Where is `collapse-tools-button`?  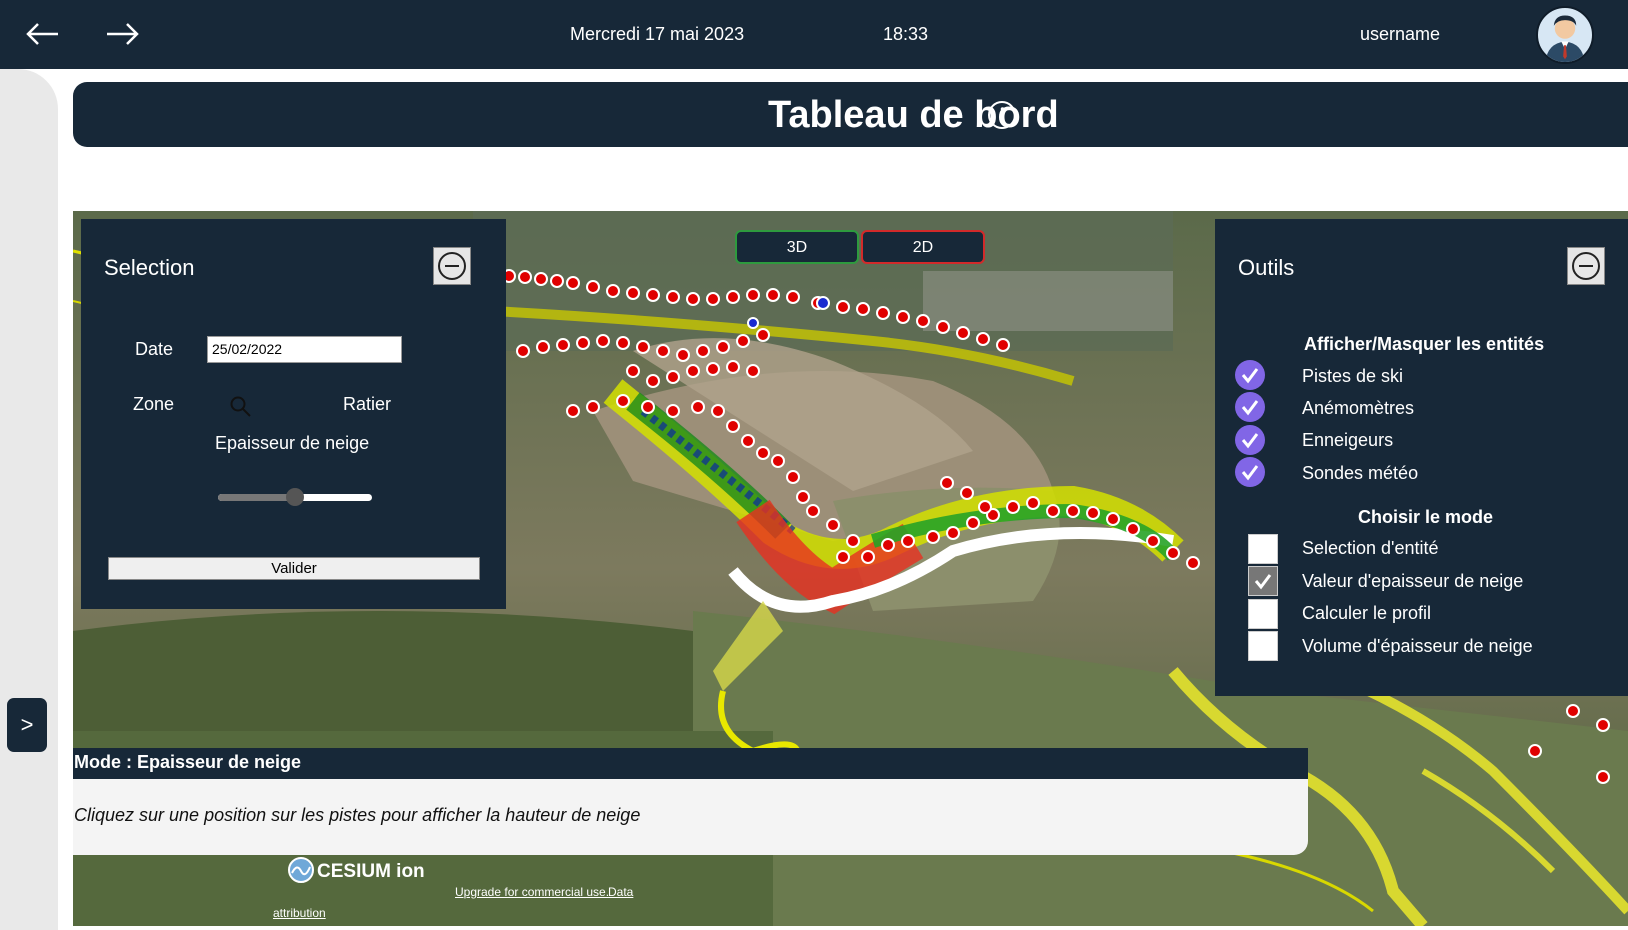 collapse-tools-button is located at coordinates (1586, 266).